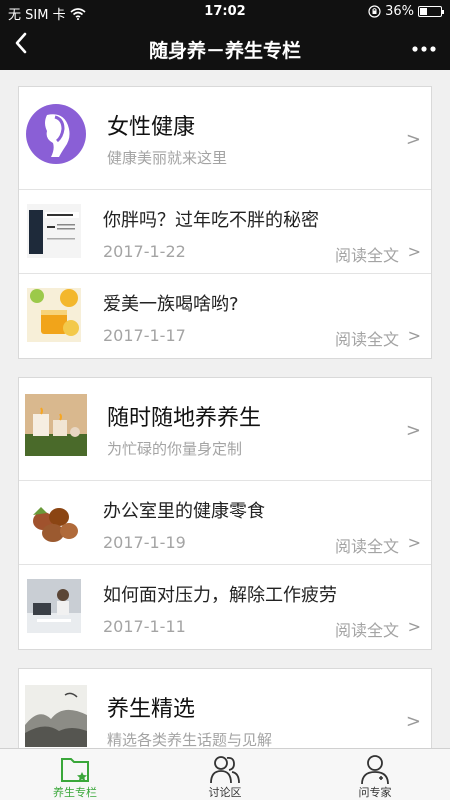  Describe the element at coordinates (184, 511) in the screenshot. I see `article-title: 办公室里的健康零食` at that location.